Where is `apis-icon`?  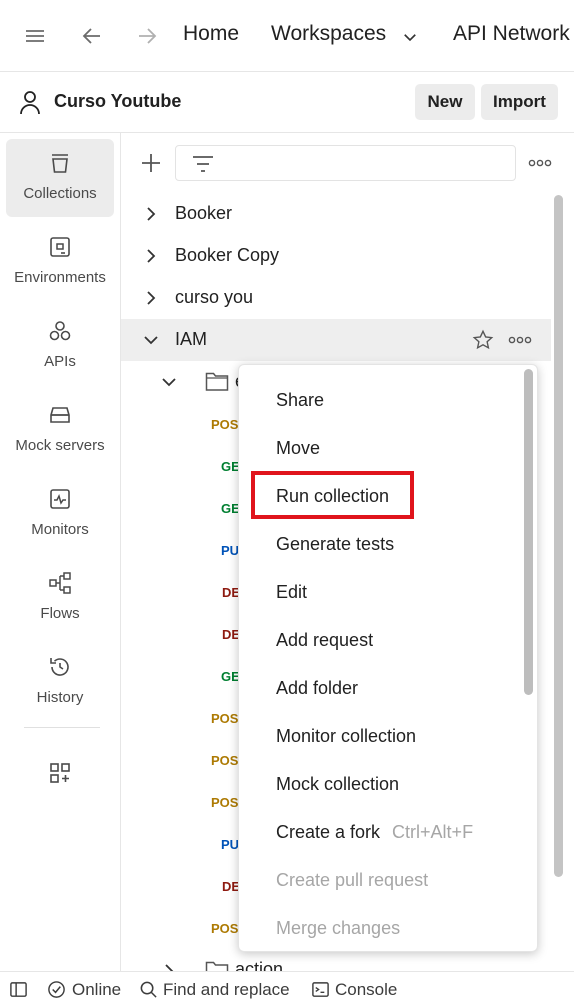
apis-icon is located at coordinates (60, 331).